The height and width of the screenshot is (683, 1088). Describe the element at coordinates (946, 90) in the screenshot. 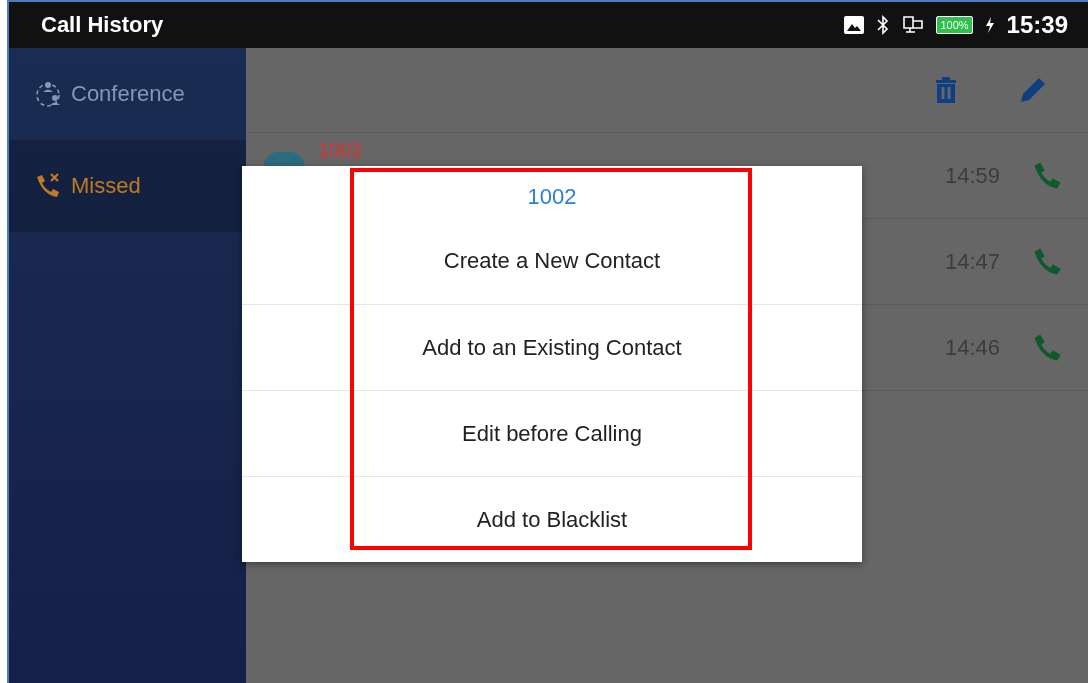

I see `delete-icon` at that location.